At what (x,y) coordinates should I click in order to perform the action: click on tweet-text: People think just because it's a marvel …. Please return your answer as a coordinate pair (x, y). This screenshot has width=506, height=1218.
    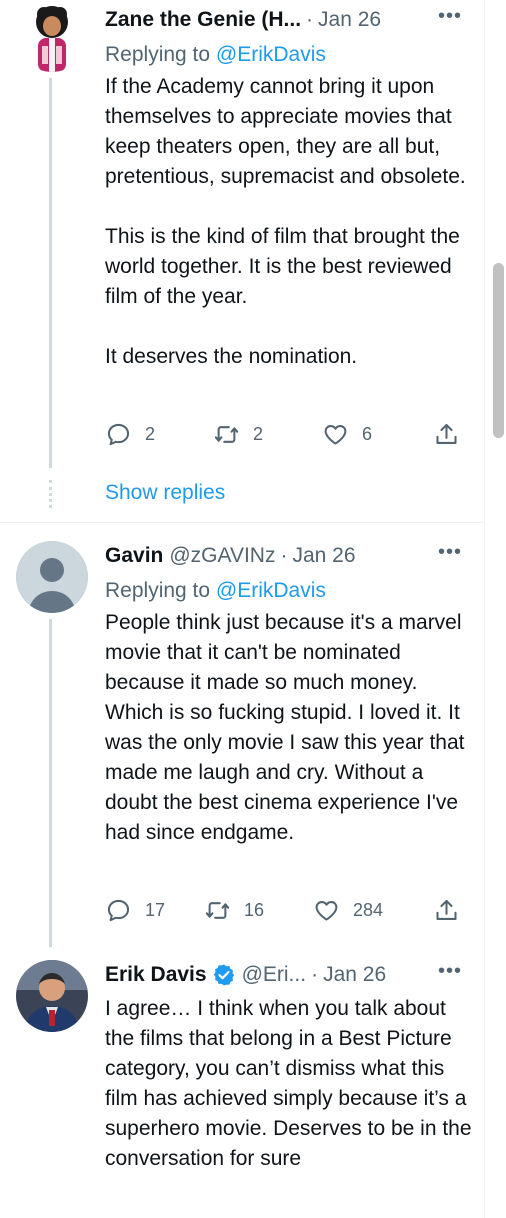
    Looking at the image, I should click on (290, 728).